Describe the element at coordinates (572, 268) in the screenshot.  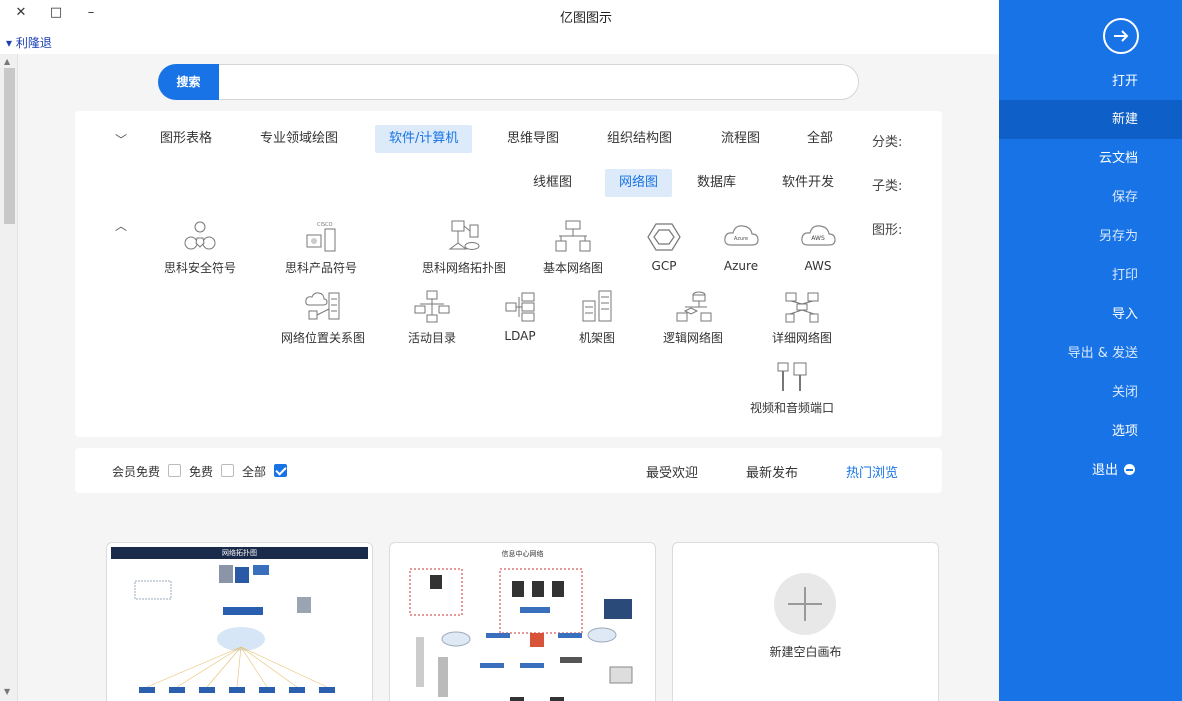
I see `shape-label: 基本网络图` at that location.